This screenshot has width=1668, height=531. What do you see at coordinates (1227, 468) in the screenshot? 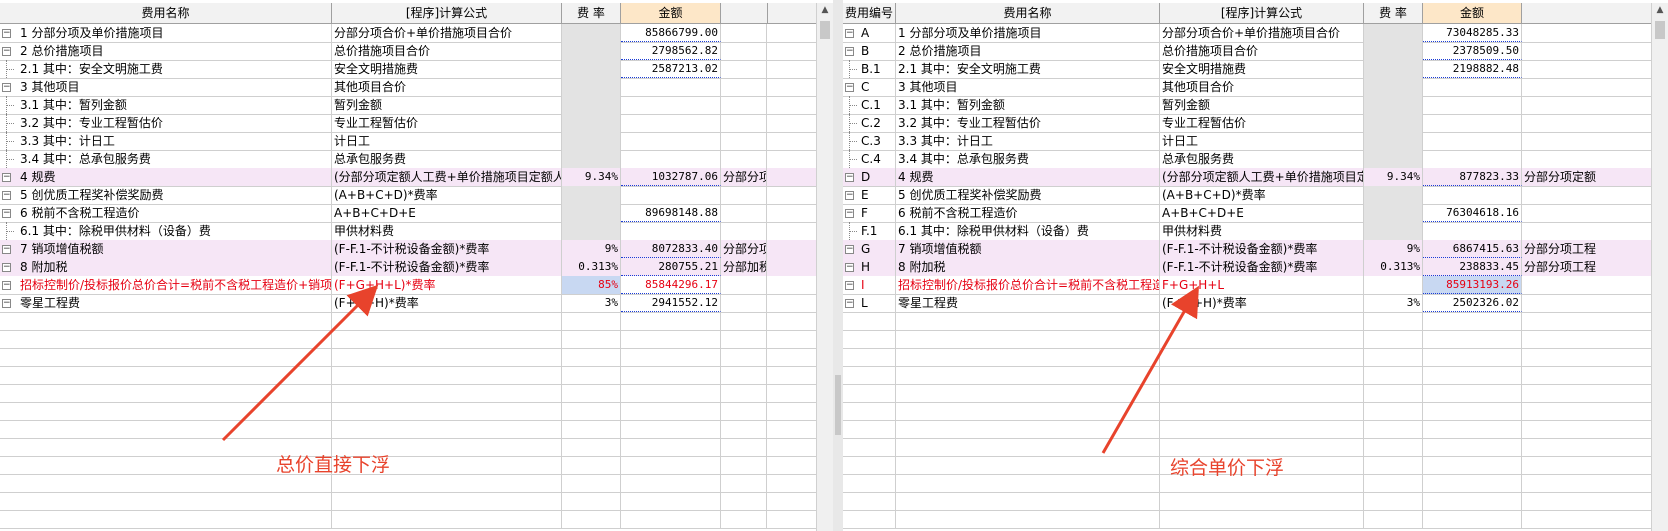
I see `right-annotation-text: 综合单价下浮` at bounding box center [1227, 468].